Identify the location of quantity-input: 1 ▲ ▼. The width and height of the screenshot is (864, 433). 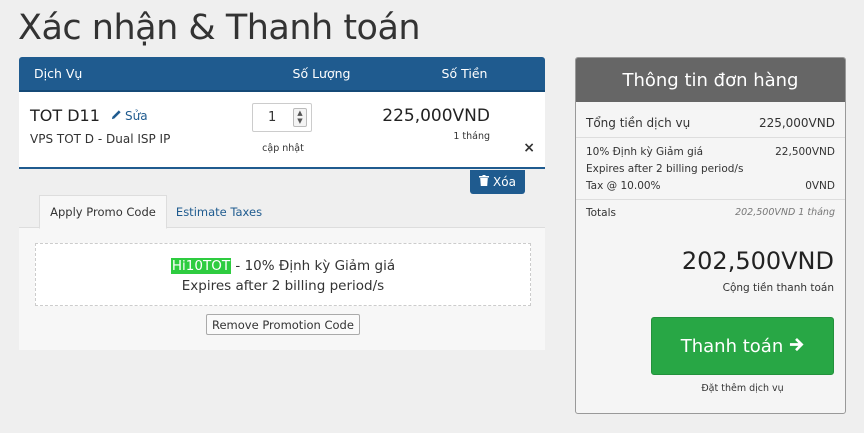
(282, 117).